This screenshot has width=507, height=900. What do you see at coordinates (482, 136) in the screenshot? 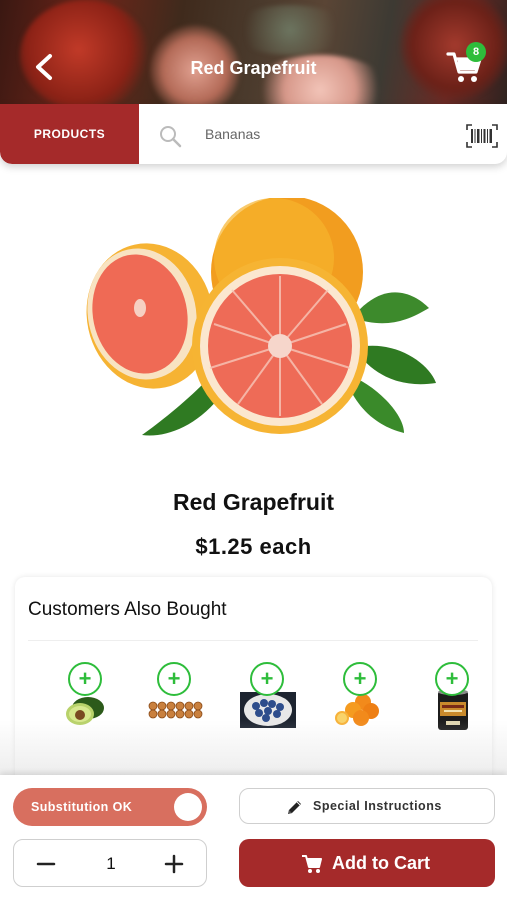
I see `barcode-icon` at bounding box center [482, 136].